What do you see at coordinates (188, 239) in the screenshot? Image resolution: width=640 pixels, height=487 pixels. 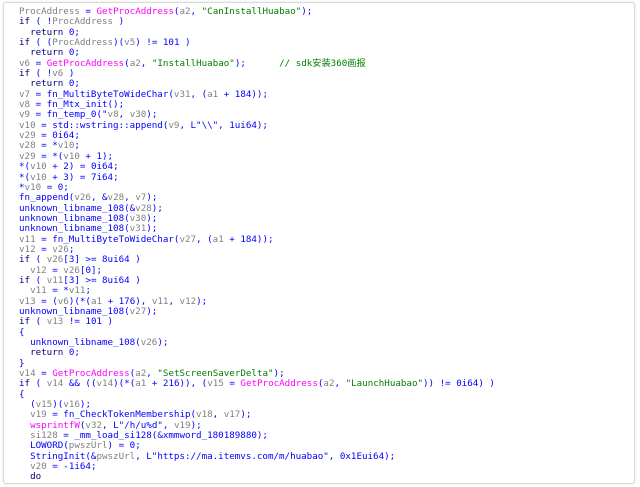 I see `code-token: v27` at bounding box center [188, 239].